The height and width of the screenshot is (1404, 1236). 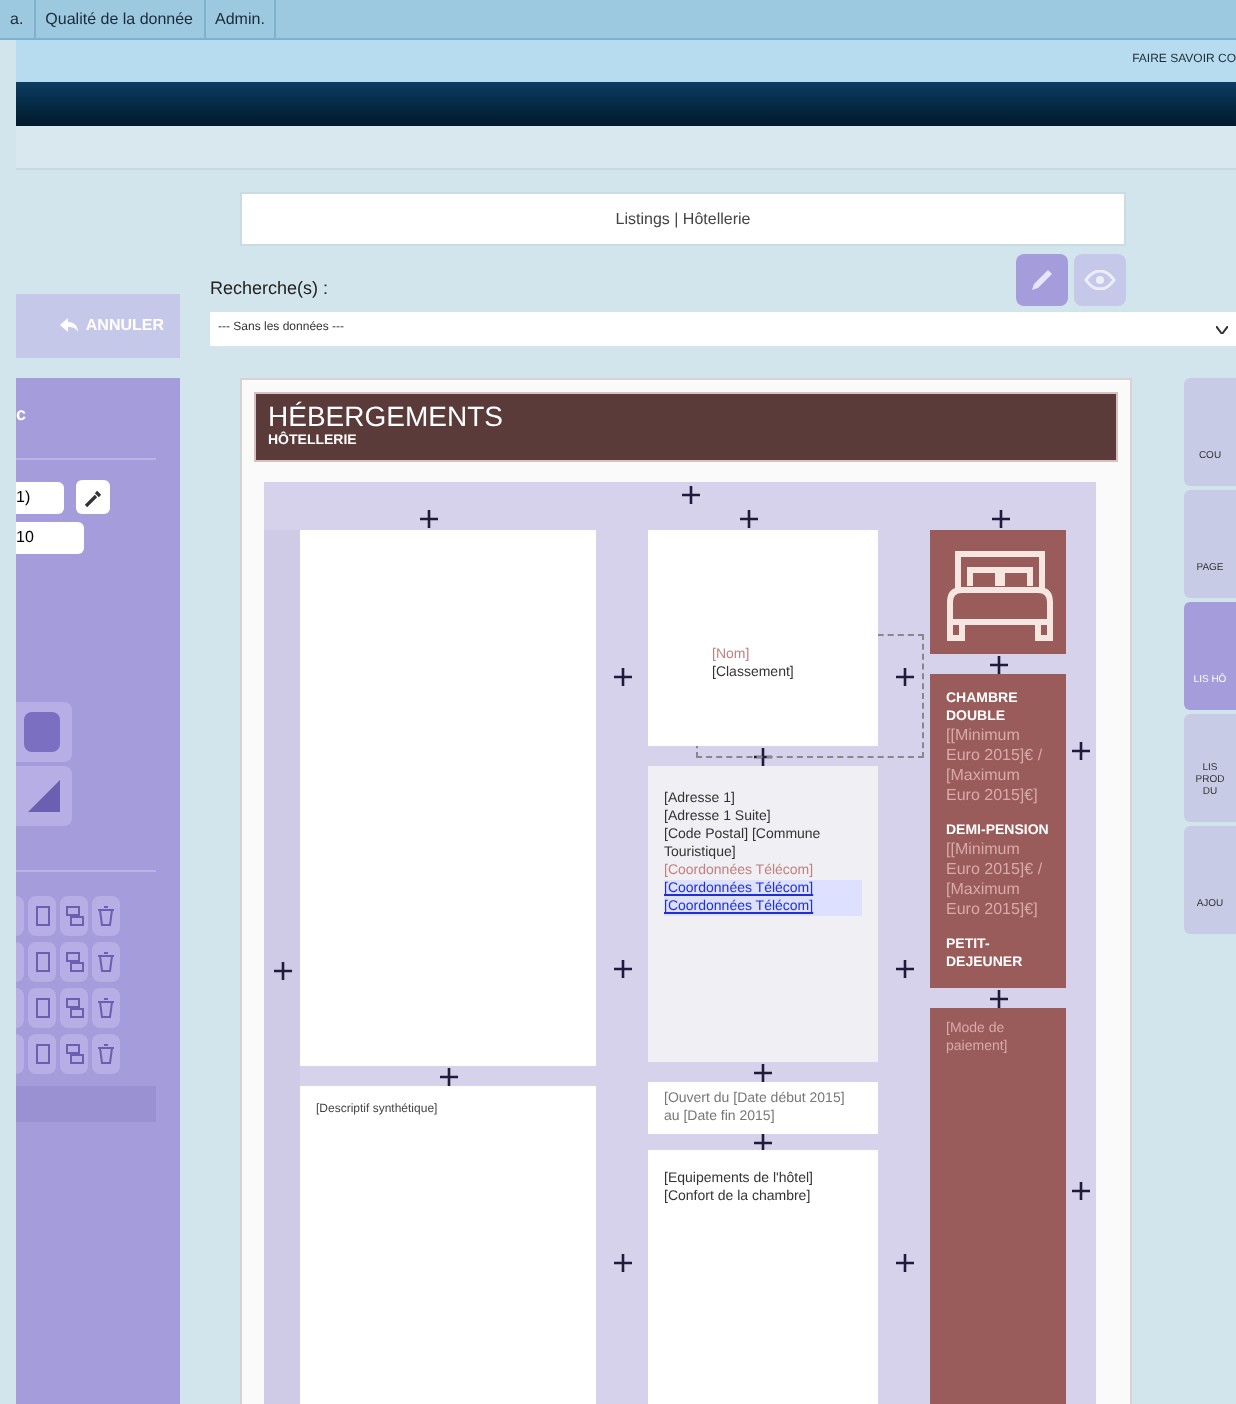 I want to click on top-tab: Qualité de la donnée, so click(x=120, y=19).